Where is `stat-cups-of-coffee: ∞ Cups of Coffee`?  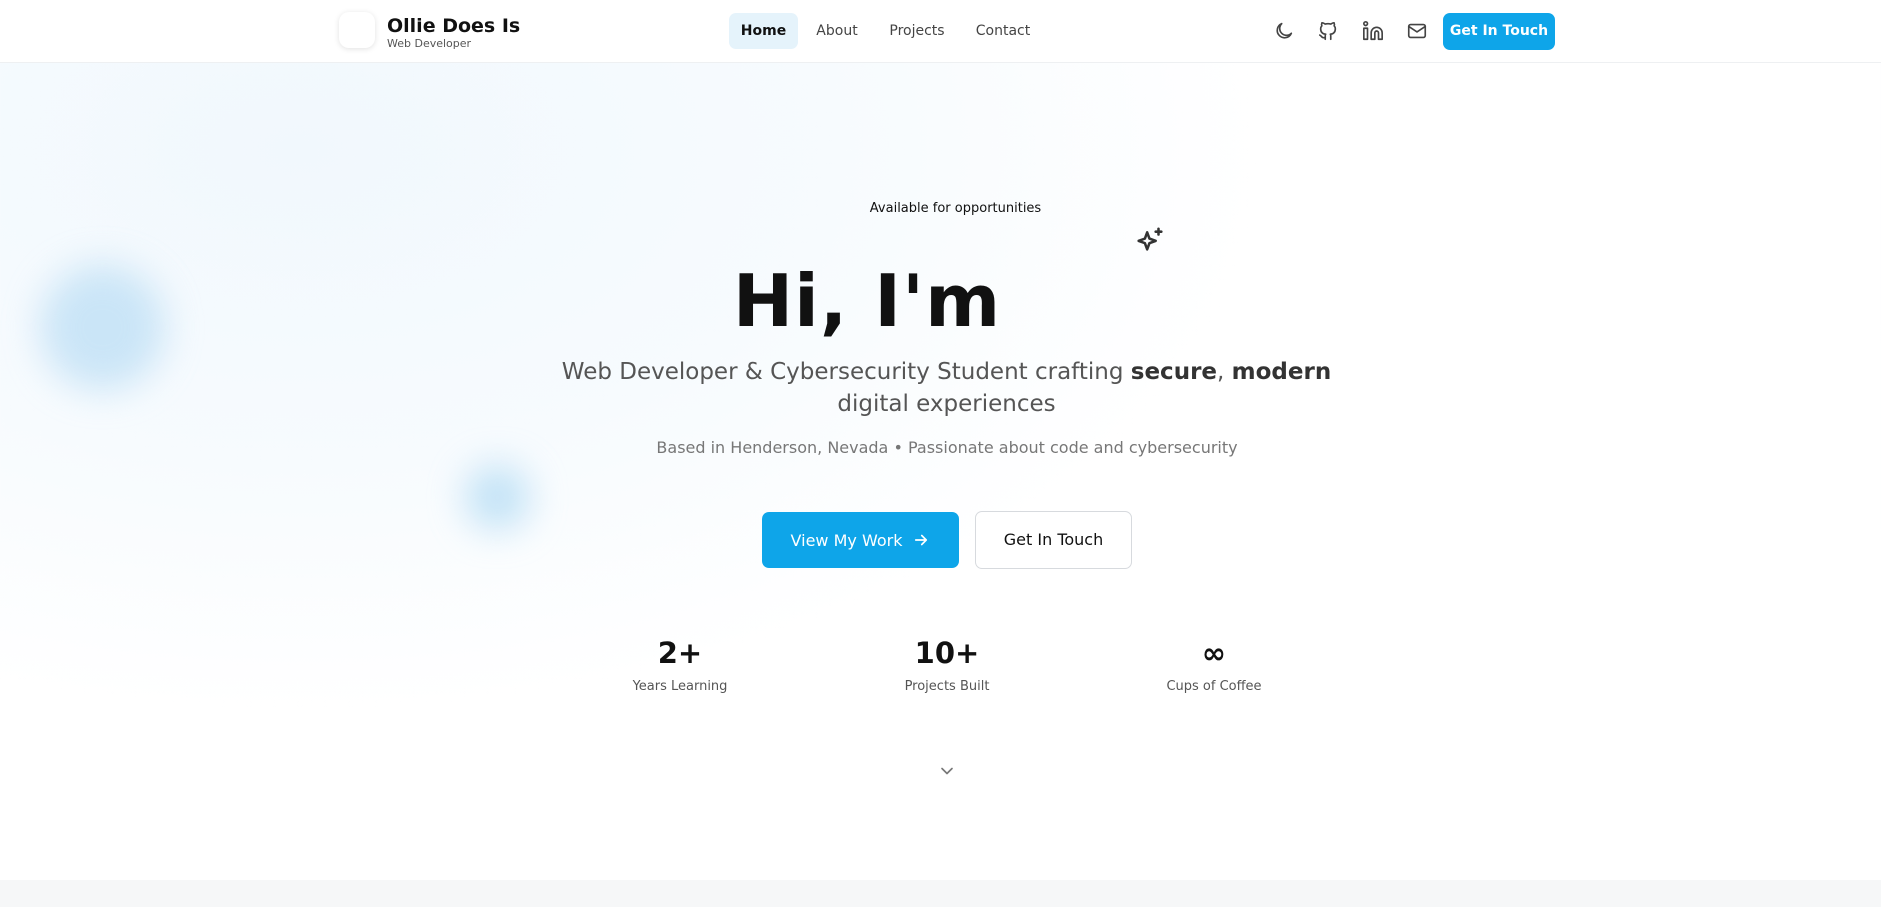 stat-cups-of-coffee: ∞ Cups of Coffee is located at coordinates (1214, 663).